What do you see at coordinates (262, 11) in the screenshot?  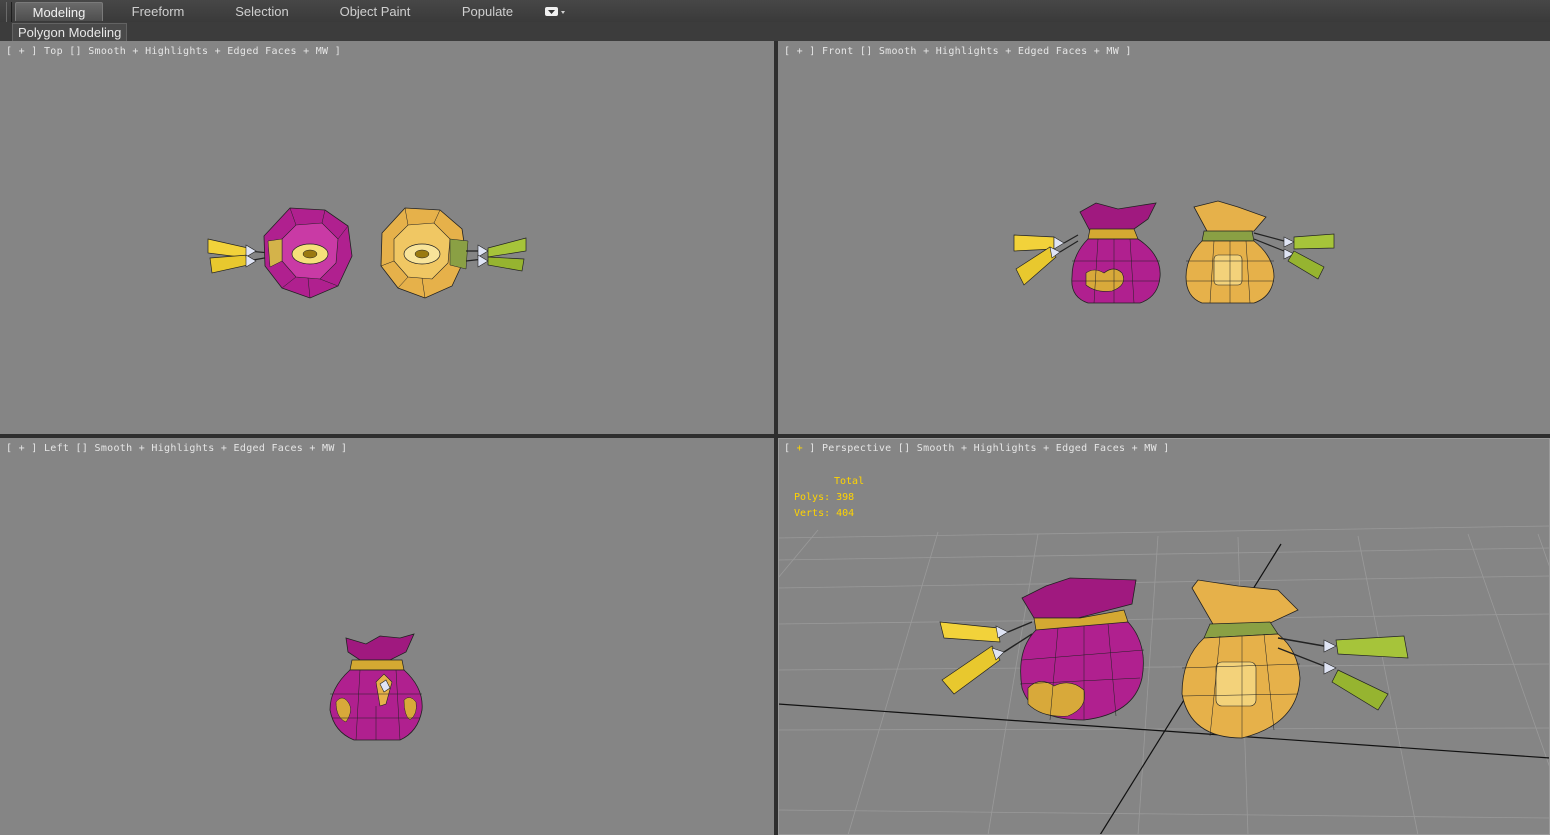 I see `tab-selection: Selection` at bounding box center [262, 11].